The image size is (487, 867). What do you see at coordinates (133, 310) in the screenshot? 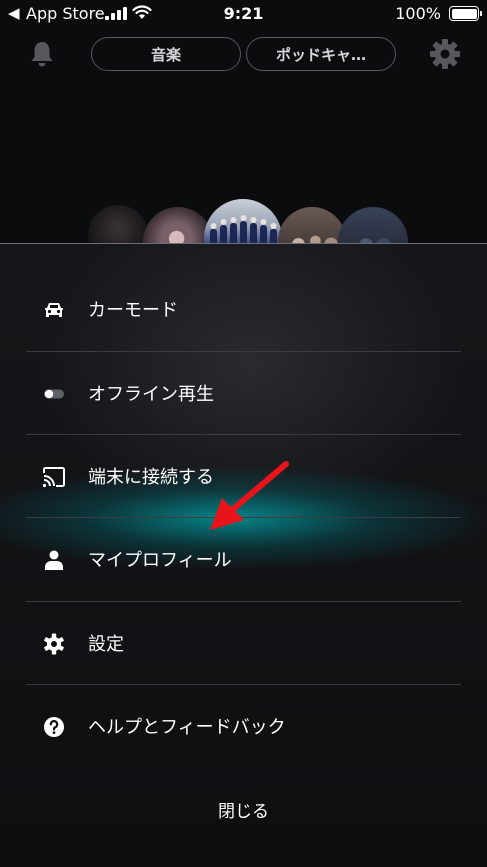
I see `menu-item-label: カーモード` at bounding box center [133, 310].